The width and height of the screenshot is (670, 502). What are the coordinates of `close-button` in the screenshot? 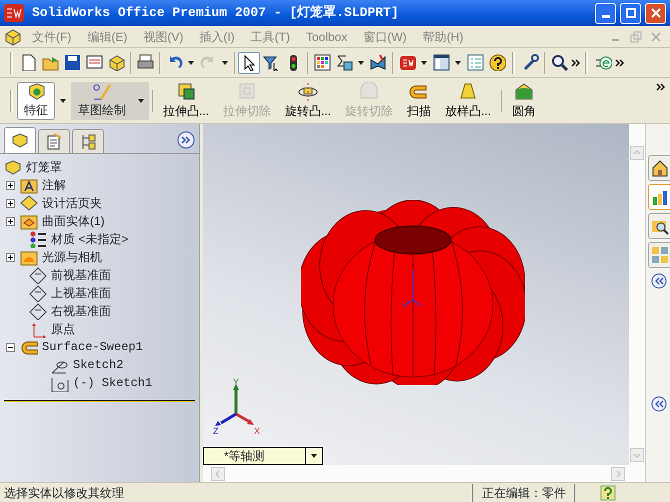 It's located at (655, 13).